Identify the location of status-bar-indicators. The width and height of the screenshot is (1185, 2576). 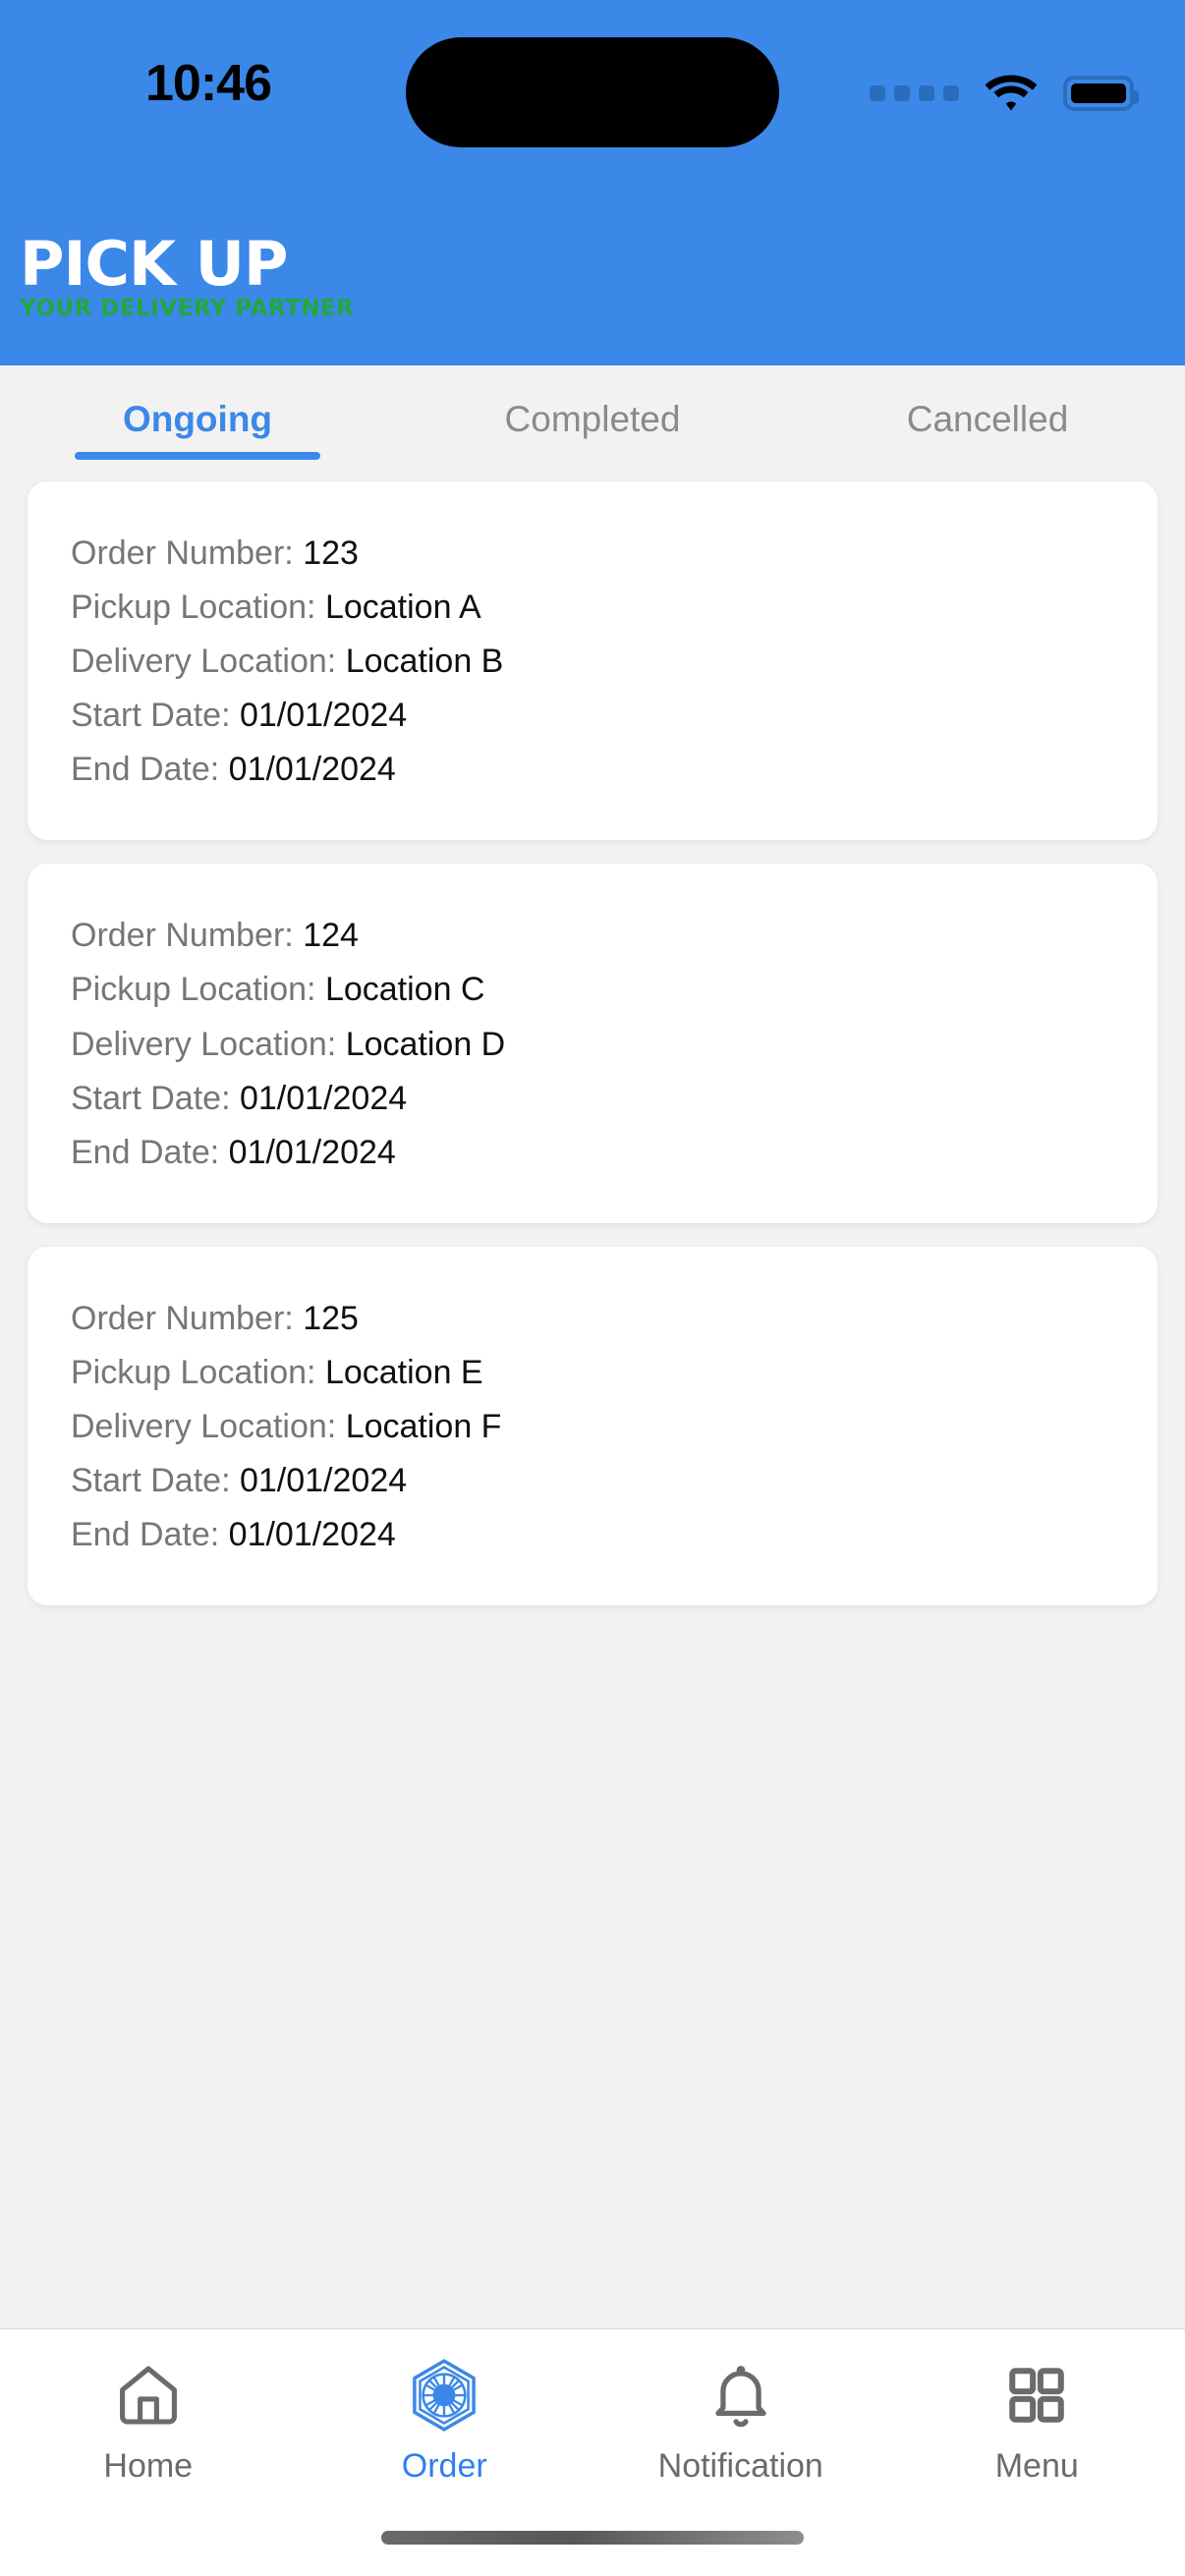
(1005, 93).